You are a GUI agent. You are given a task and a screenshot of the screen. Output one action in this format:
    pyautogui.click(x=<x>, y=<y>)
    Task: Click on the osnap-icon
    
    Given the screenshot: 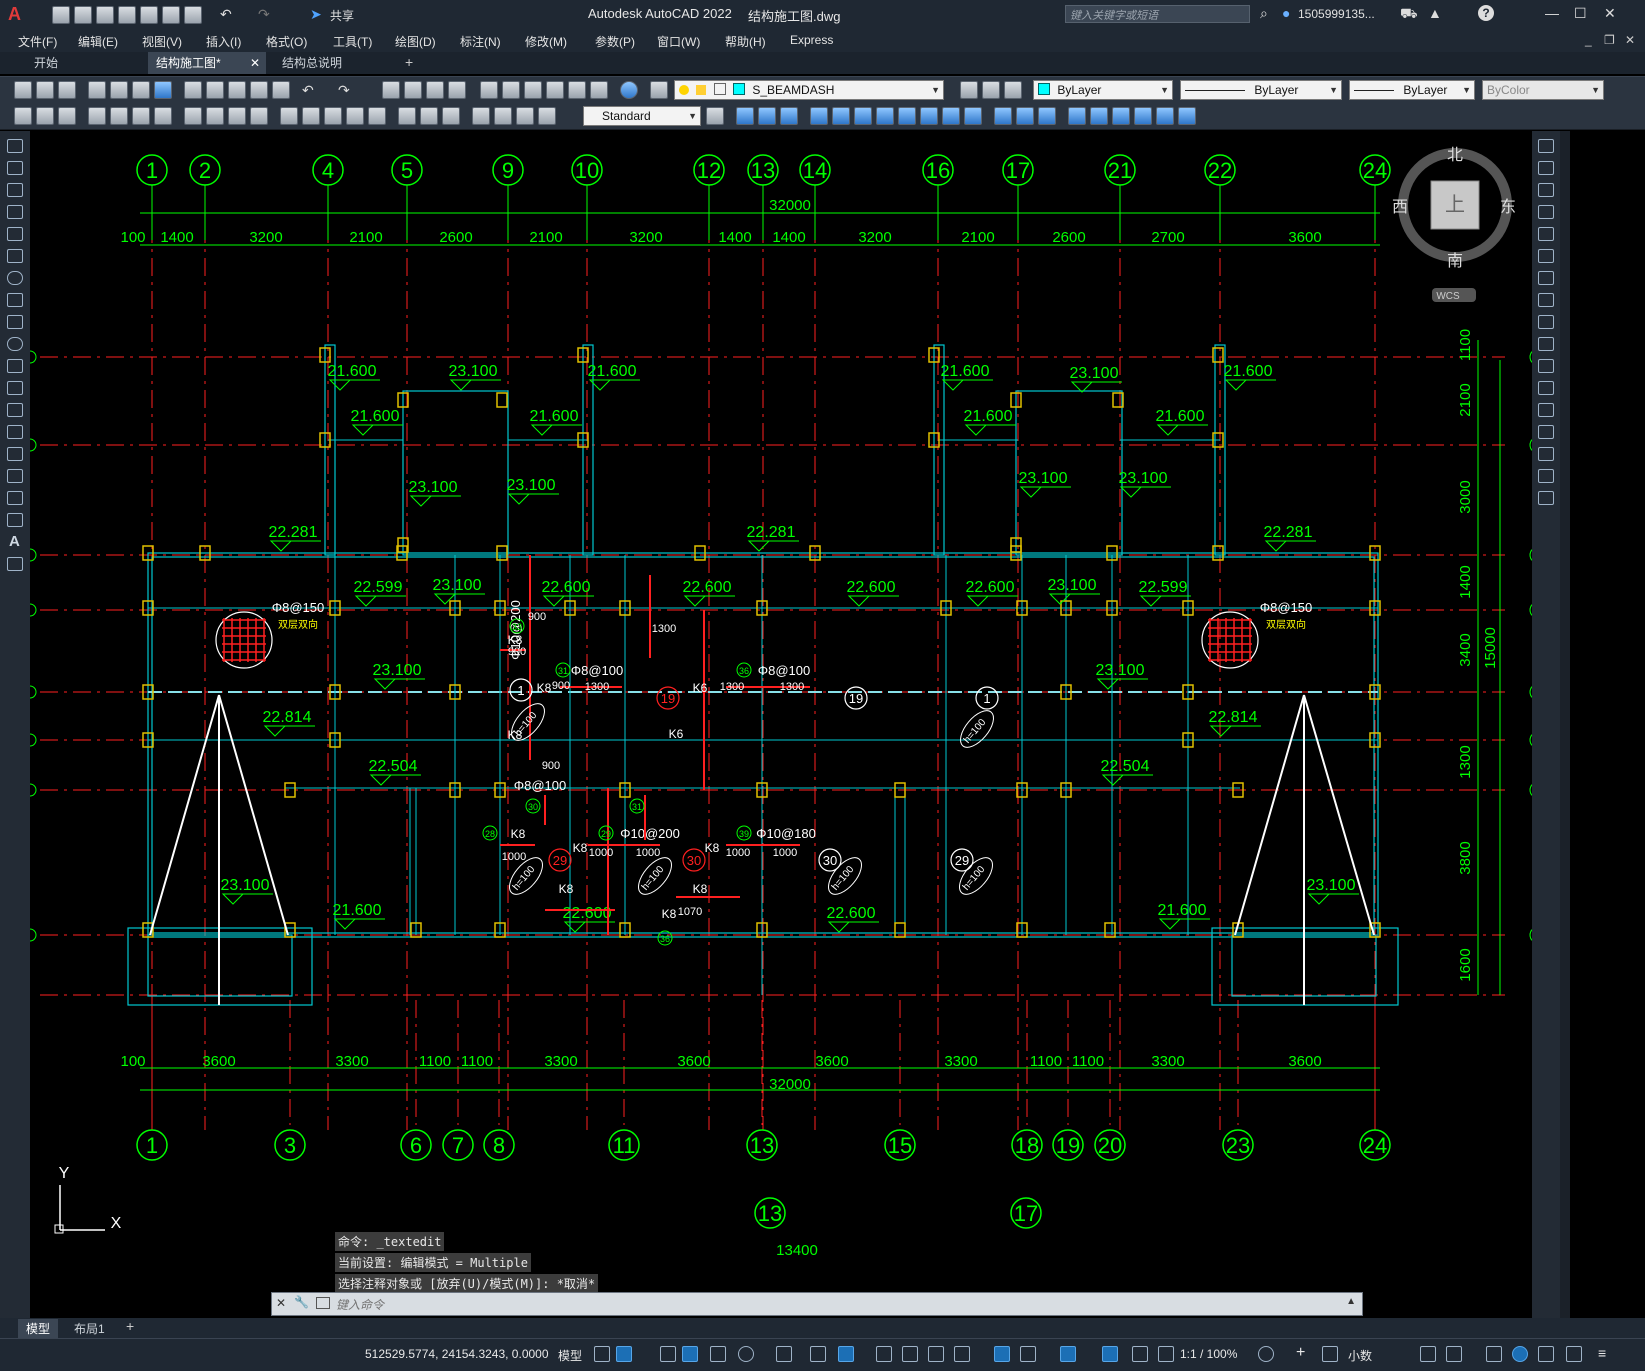 What is the action you would take?
    pyautogui.click(x=846, y=1354)
    